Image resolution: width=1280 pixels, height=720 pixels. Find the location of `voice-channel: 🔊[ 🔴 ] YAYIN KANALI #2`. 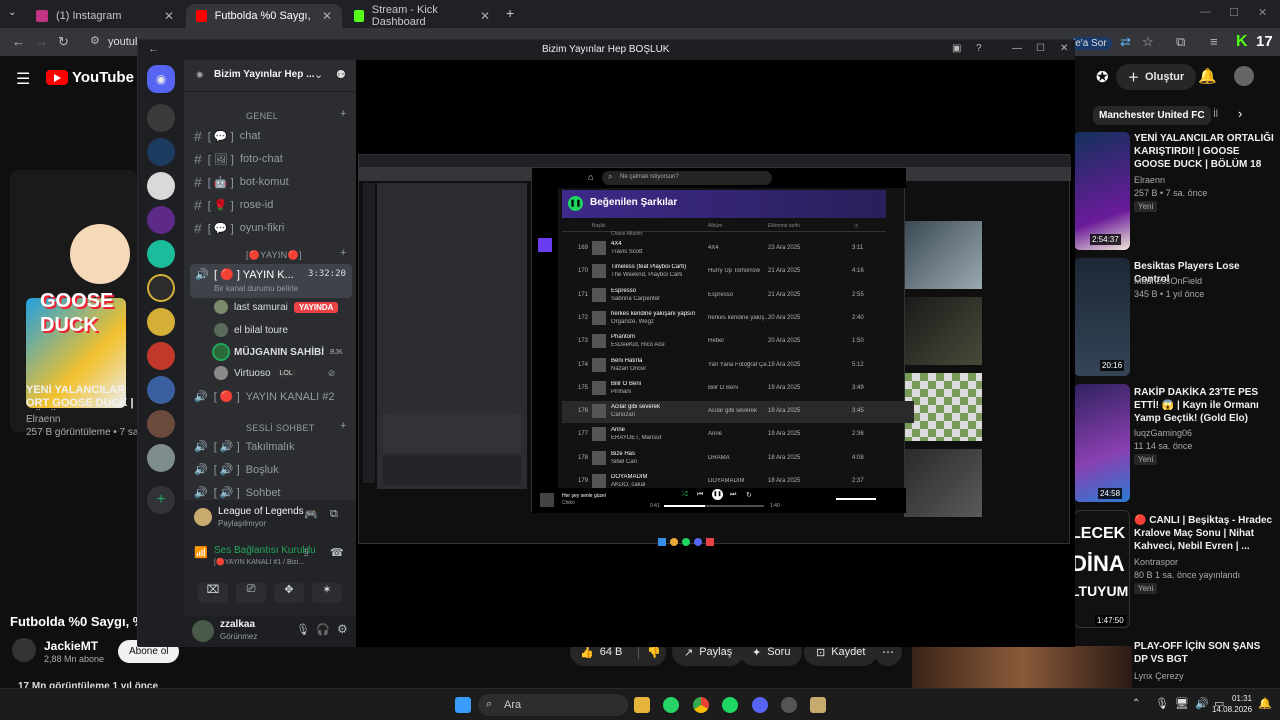

voice-channel: 🔊[ 🔴 ] YAYIN KANALI #2 is located at coordinates (264, 397).